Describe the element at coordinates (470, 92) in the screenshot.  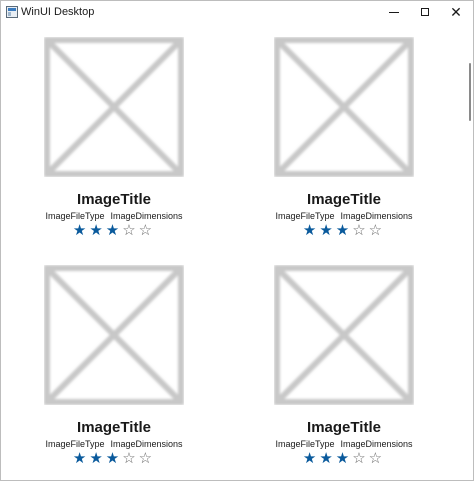
I see `scrollbar-thumb` at that location.